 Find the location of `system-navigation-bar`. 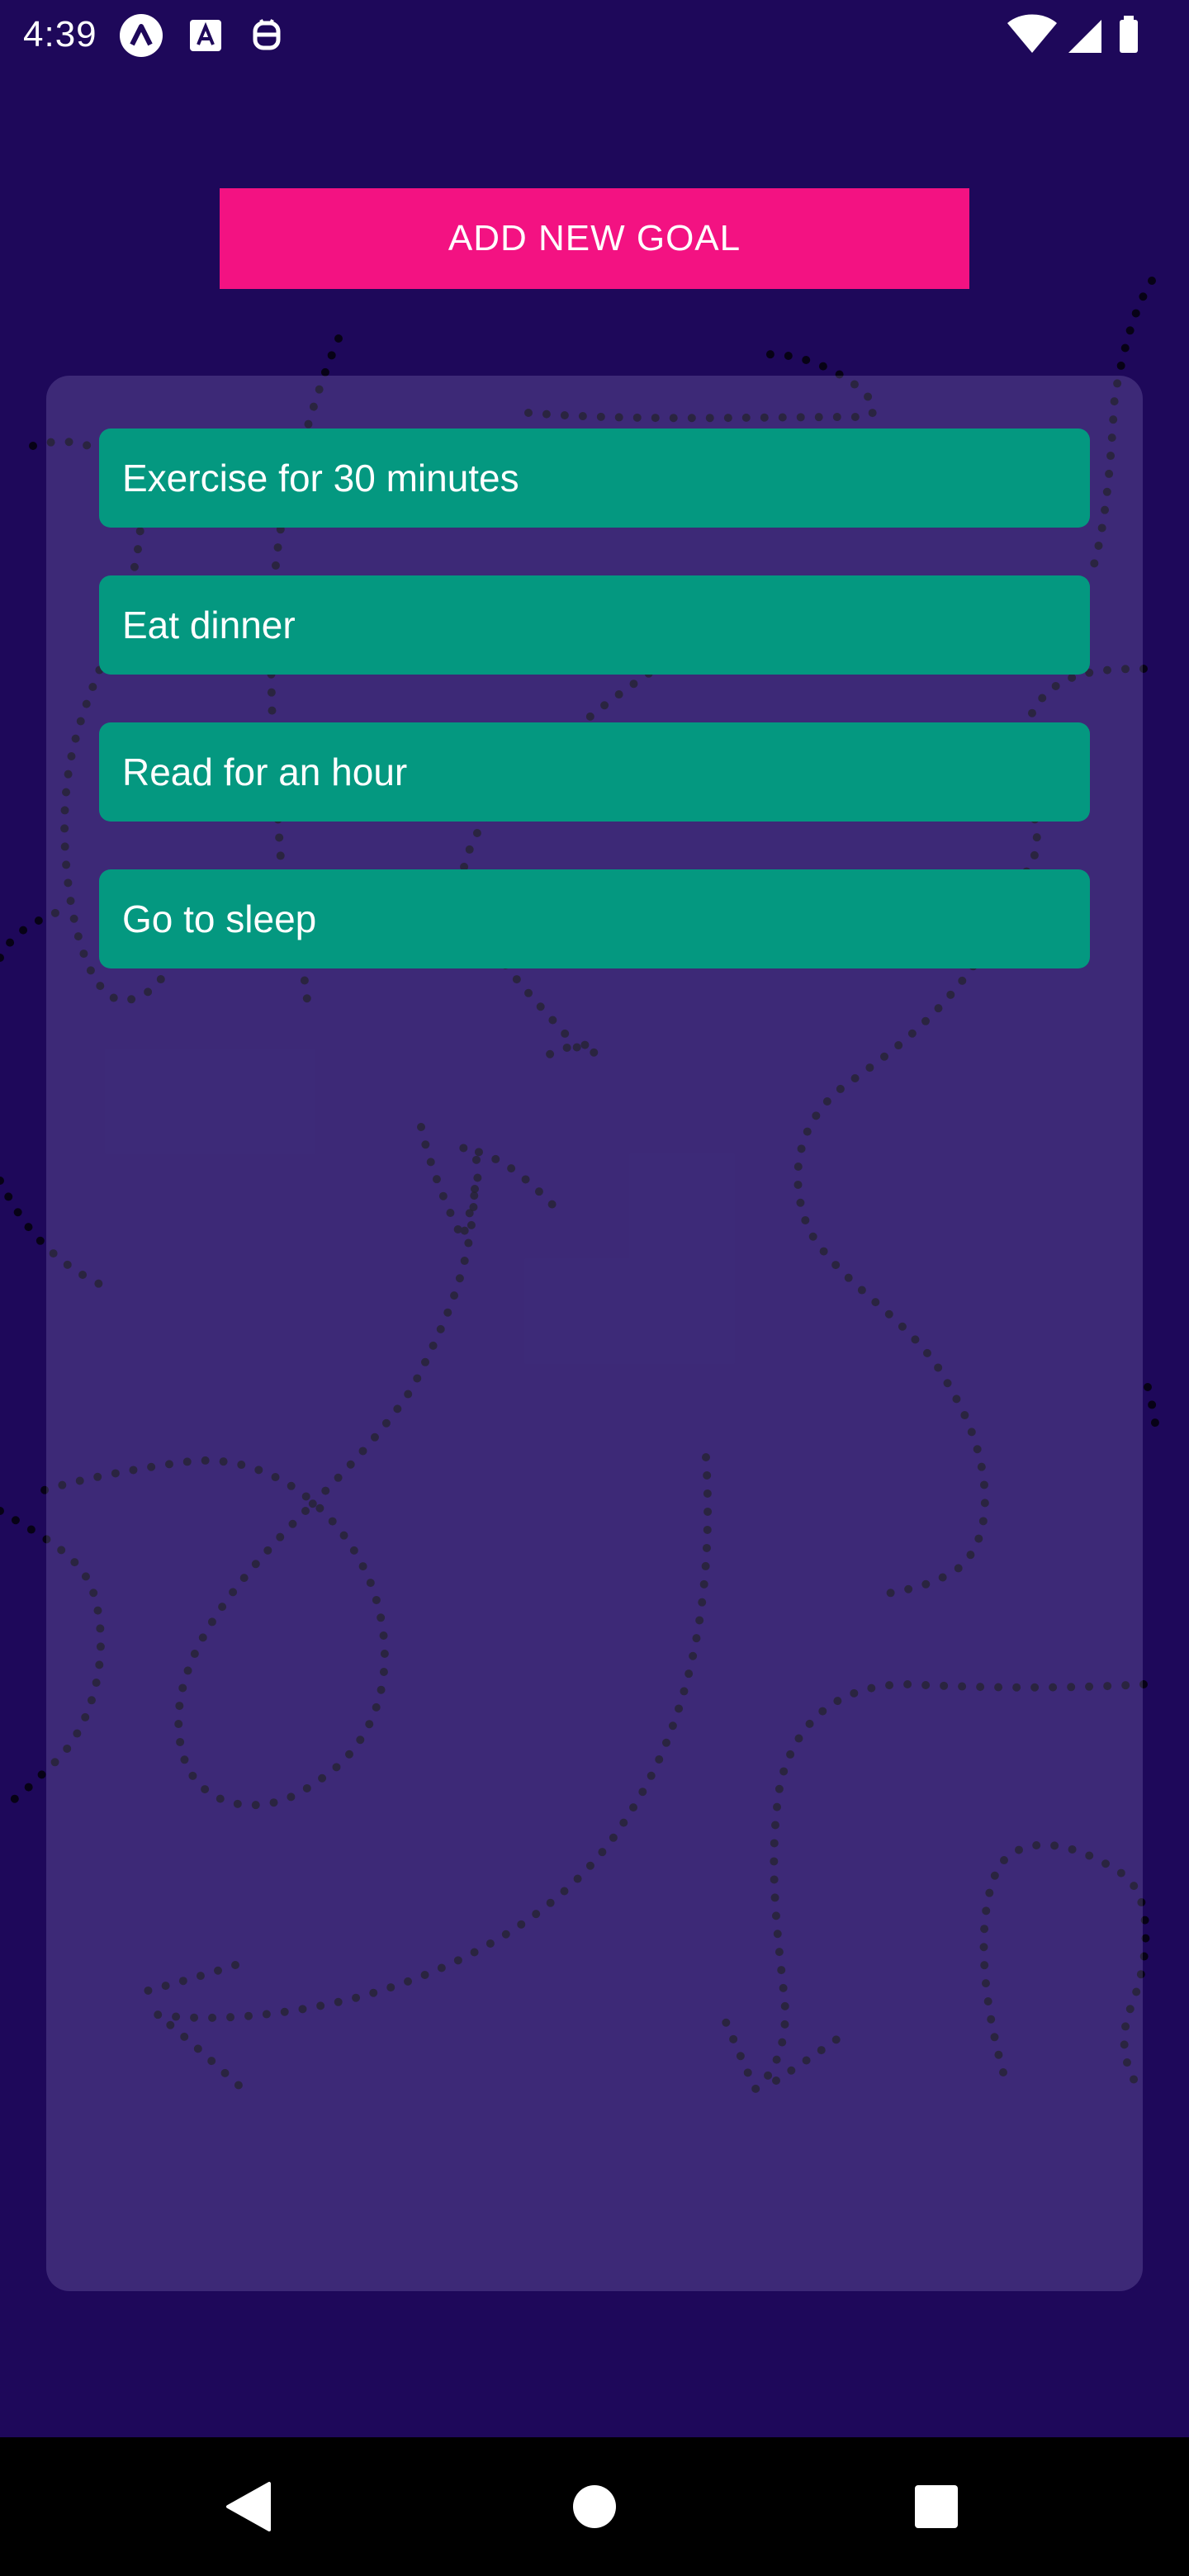

system-navigation-bar is located at coordinates (594, 2506).